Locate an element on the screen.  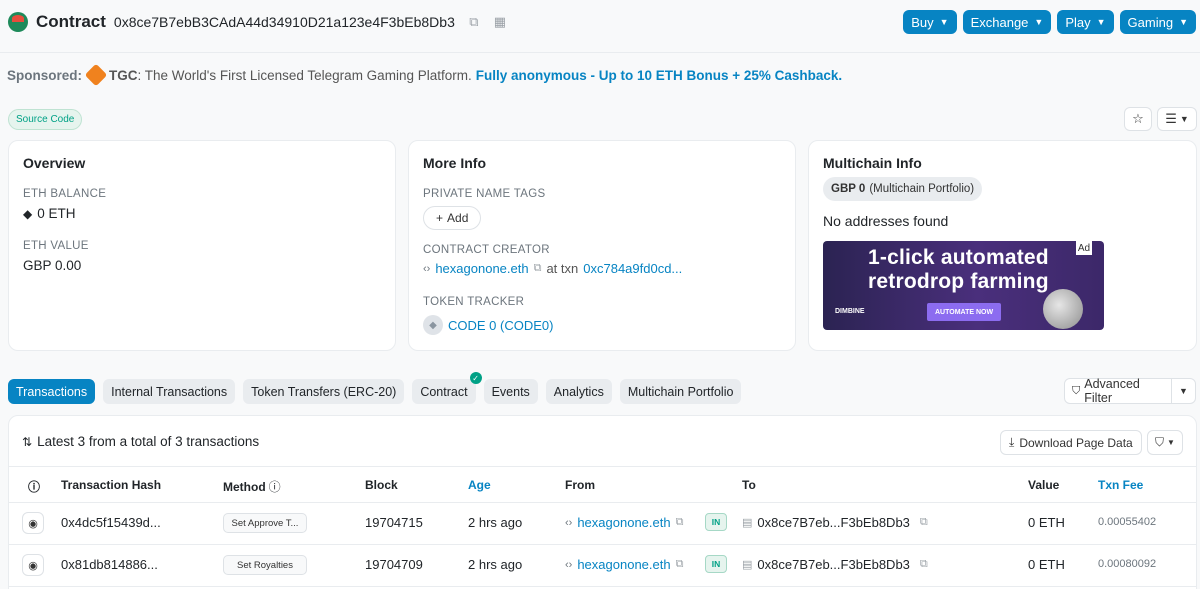
header-divider is located at coordinates (600, 52).